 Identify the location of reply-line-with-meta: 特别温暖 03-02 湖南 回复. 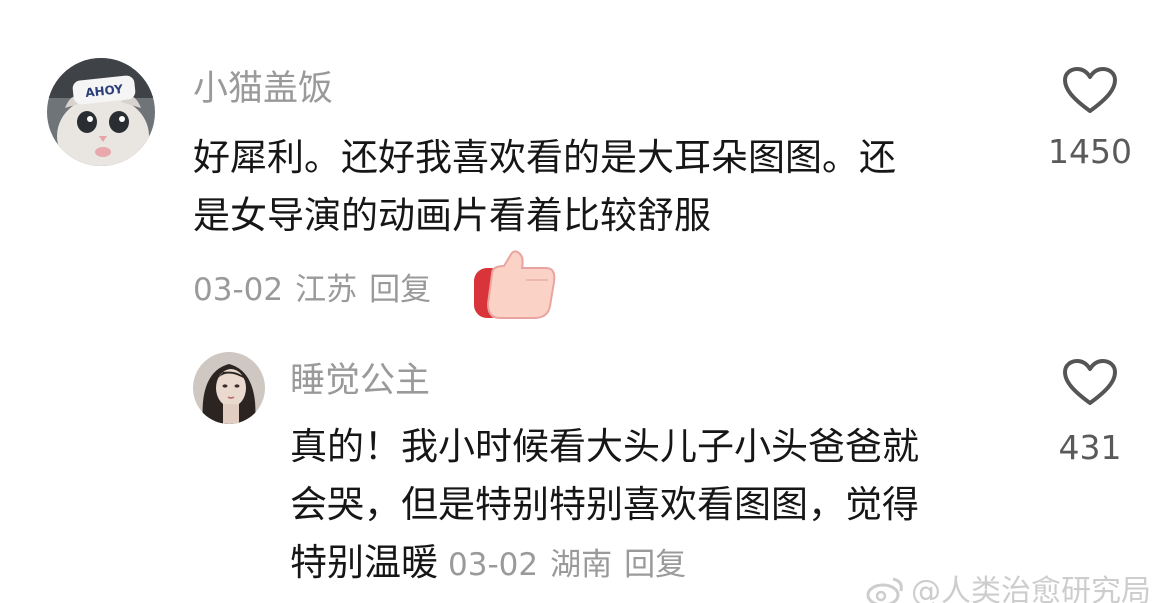
(604, 564).